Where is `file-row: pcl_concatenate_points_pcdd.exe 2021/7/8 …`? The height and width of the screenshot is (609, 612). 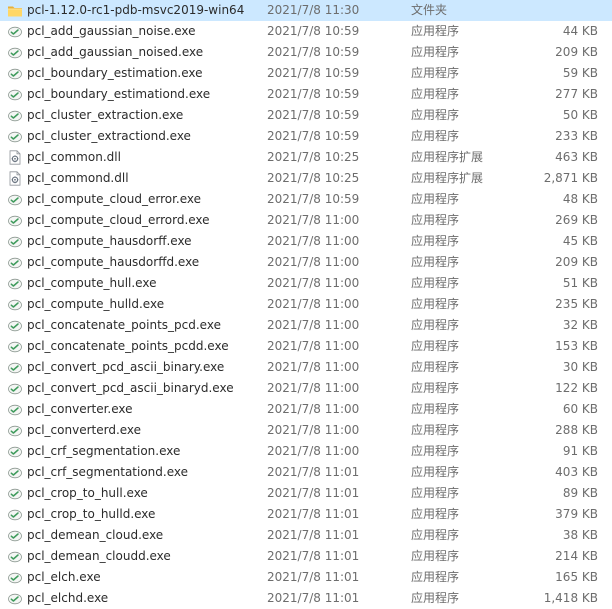 file-row: pcl_concatenate_points_pcdd.exe 2021/7/8 … is located at coordinates (306, 346).